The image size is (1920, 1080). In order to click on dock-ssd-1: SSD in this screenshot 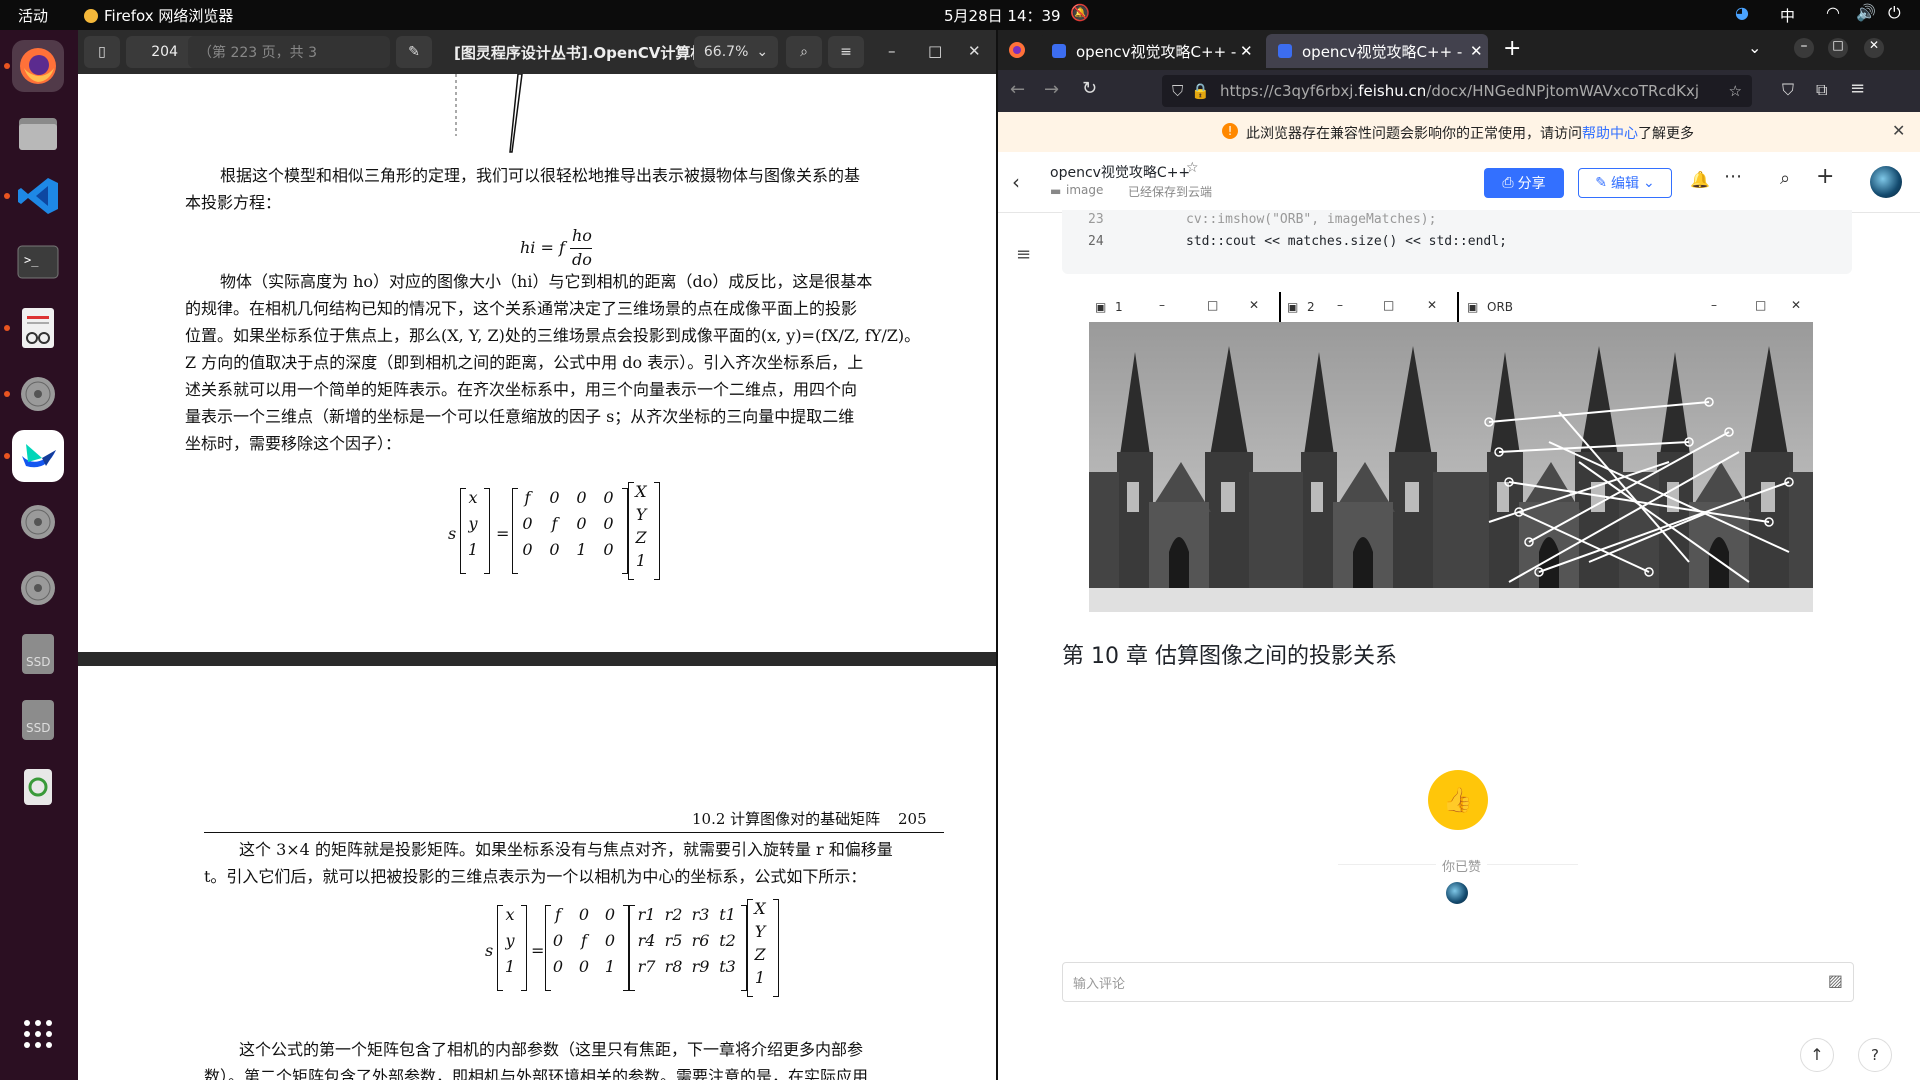, I will do `click(38, 654)`.